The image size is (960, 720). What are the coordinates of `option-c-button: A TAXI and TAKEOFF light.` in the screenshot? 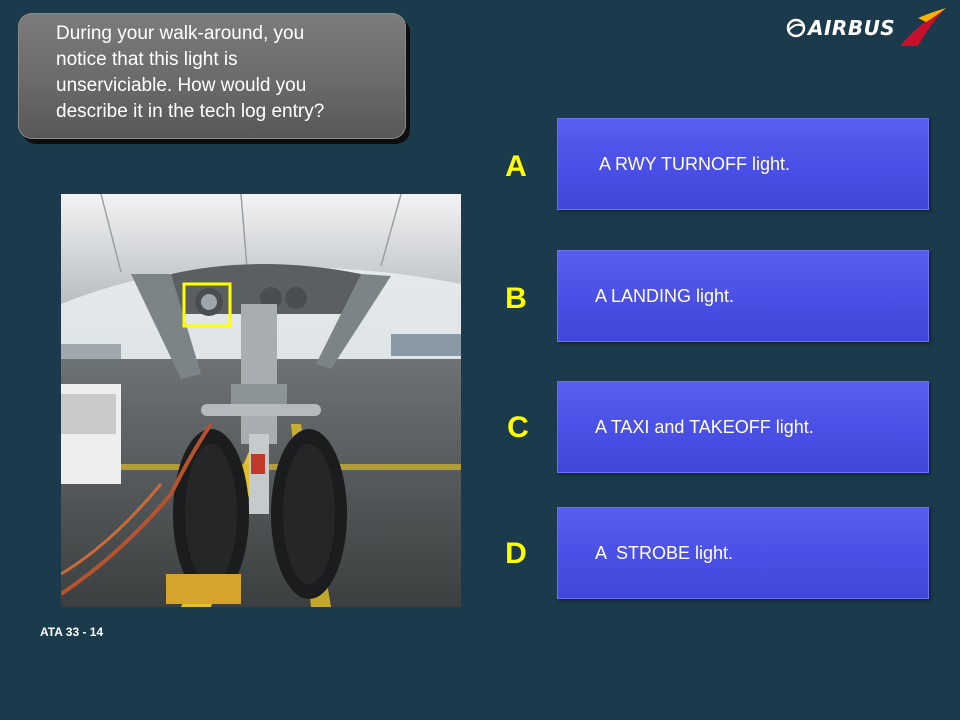 It's located at (743, 427).